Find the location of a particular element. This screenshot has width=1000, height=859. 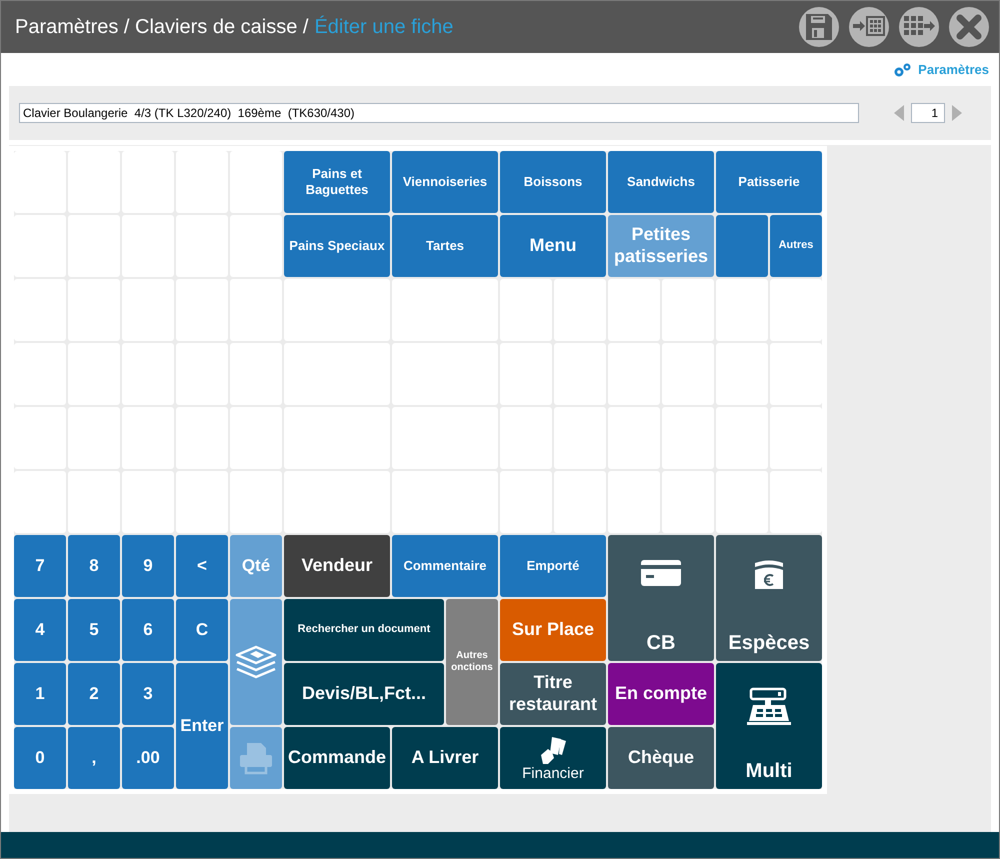

keyboard-name-field: Clavier Boulangerie 4/3 (TK L320/240) 169ème (TK630/430) is located at coordinates (439, 113).